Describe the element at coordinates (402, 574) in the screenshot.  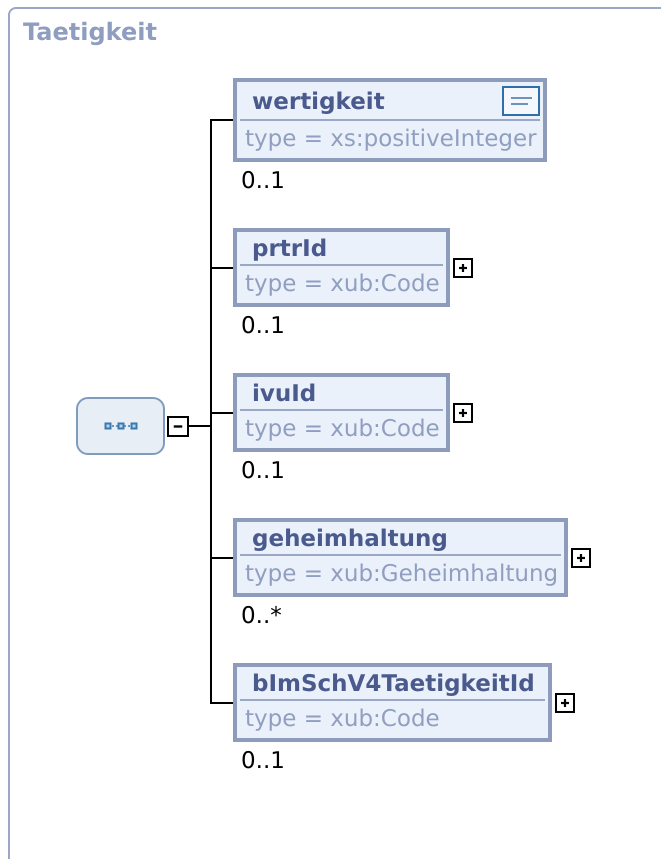
I see `element-type: type = xub:Geheimhaltung` at that location.